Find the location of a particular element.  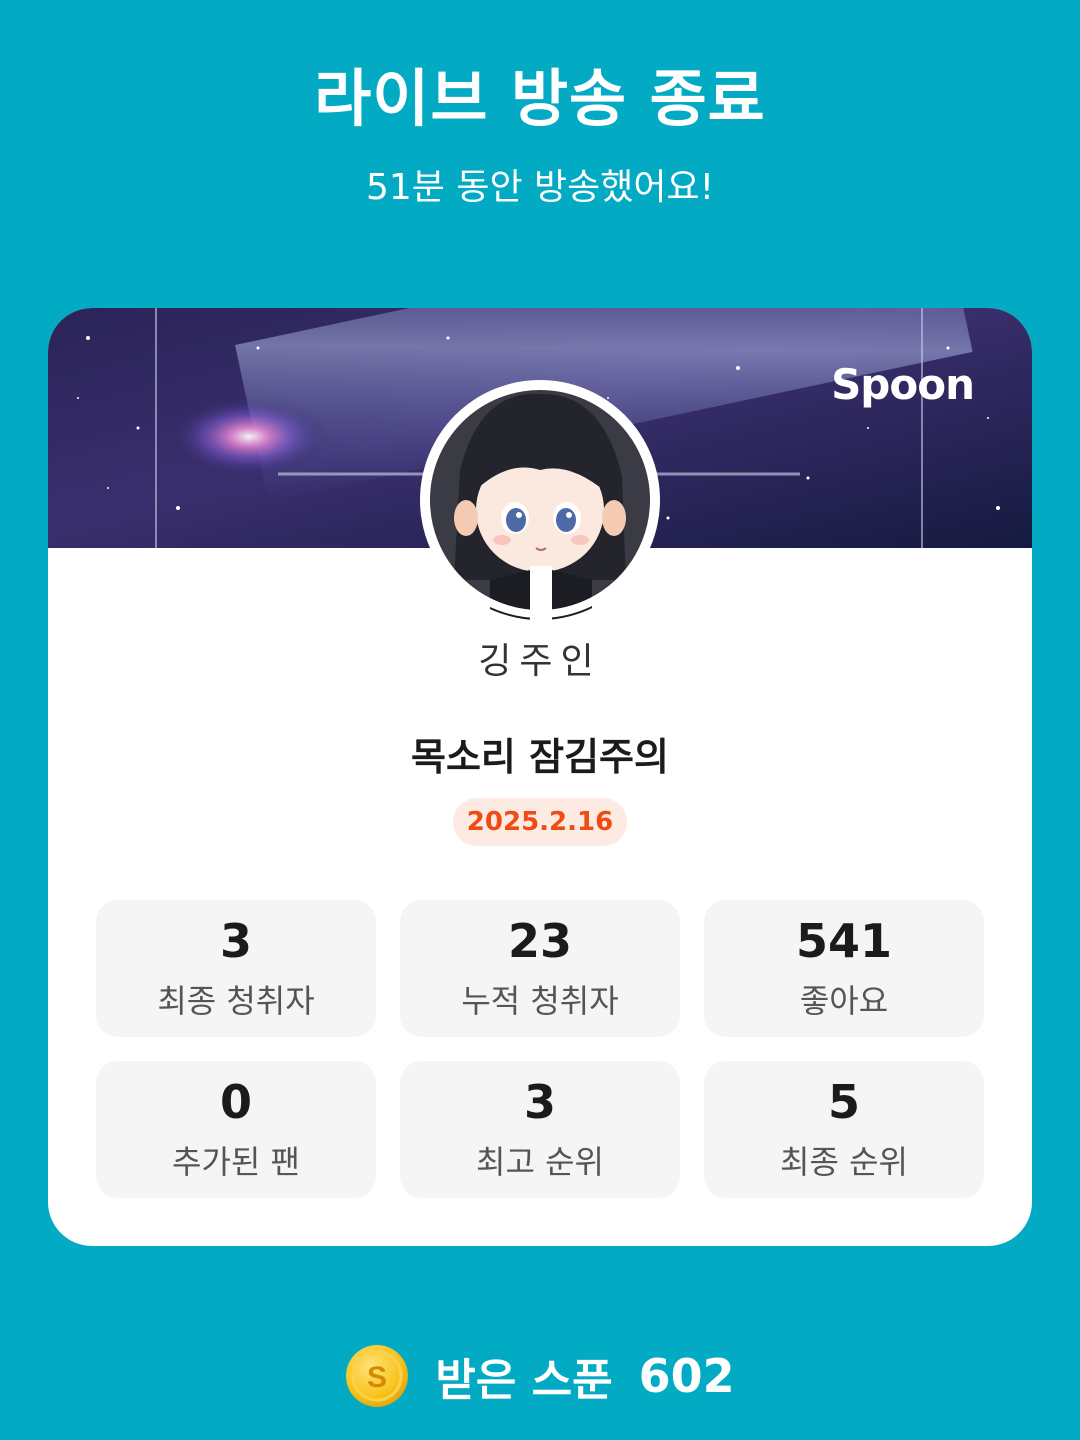

spoon-coin-icon: S is located at coordinates (377, 1376).